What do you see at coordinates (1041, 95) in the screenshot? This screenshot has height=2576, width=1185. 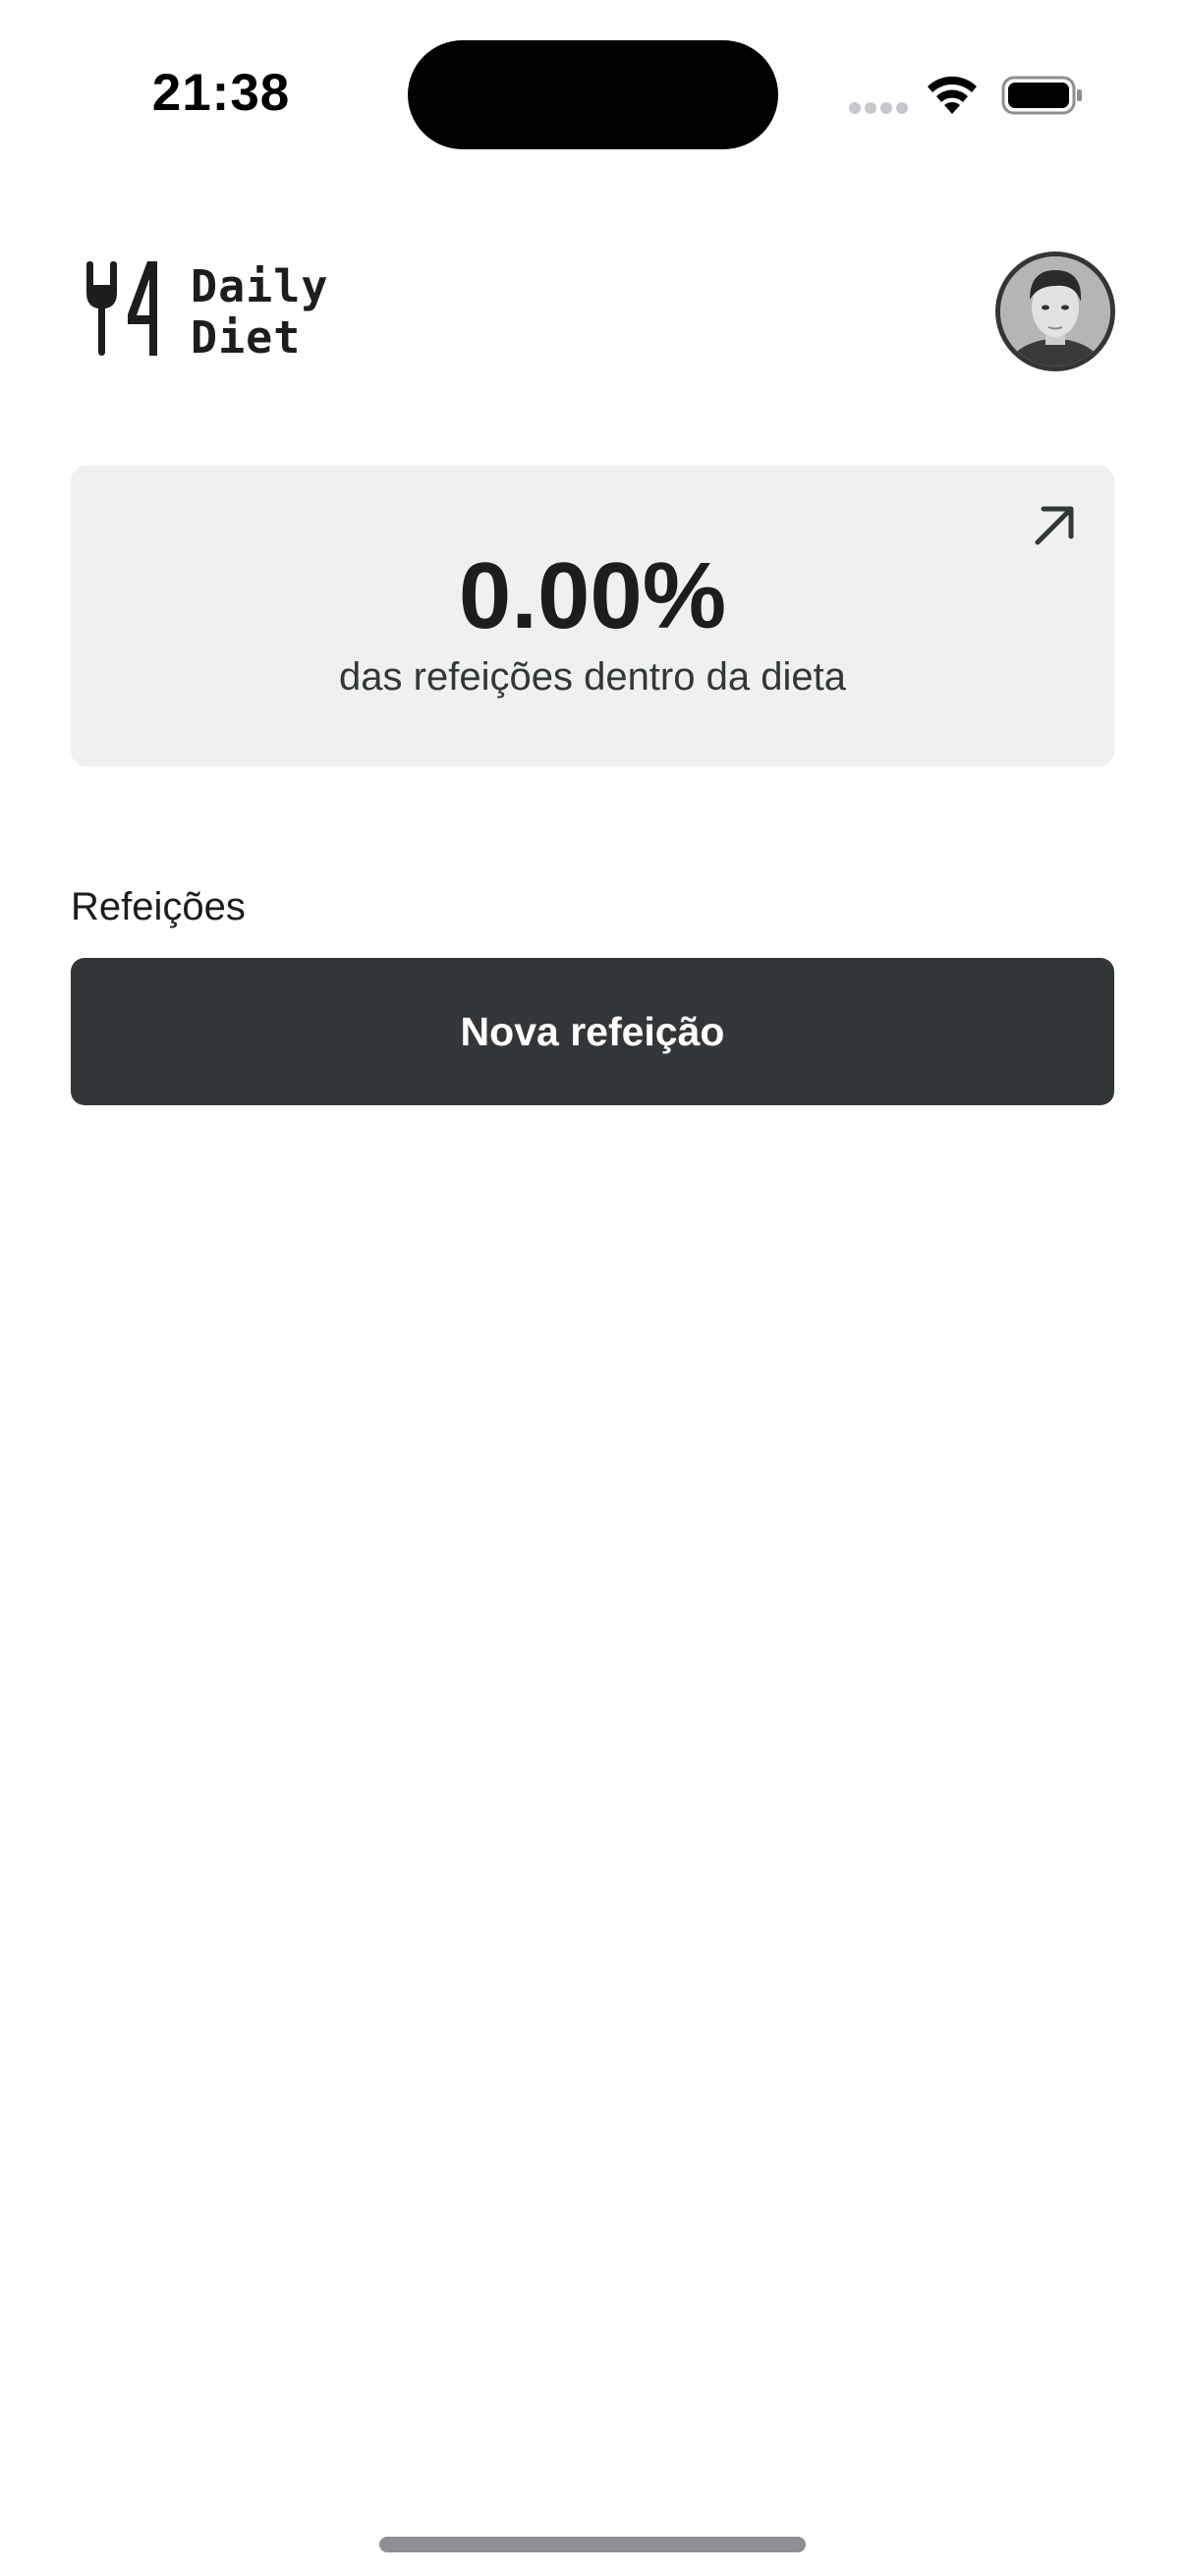 I see `battery-icon` at bounding box center [1041, 95].